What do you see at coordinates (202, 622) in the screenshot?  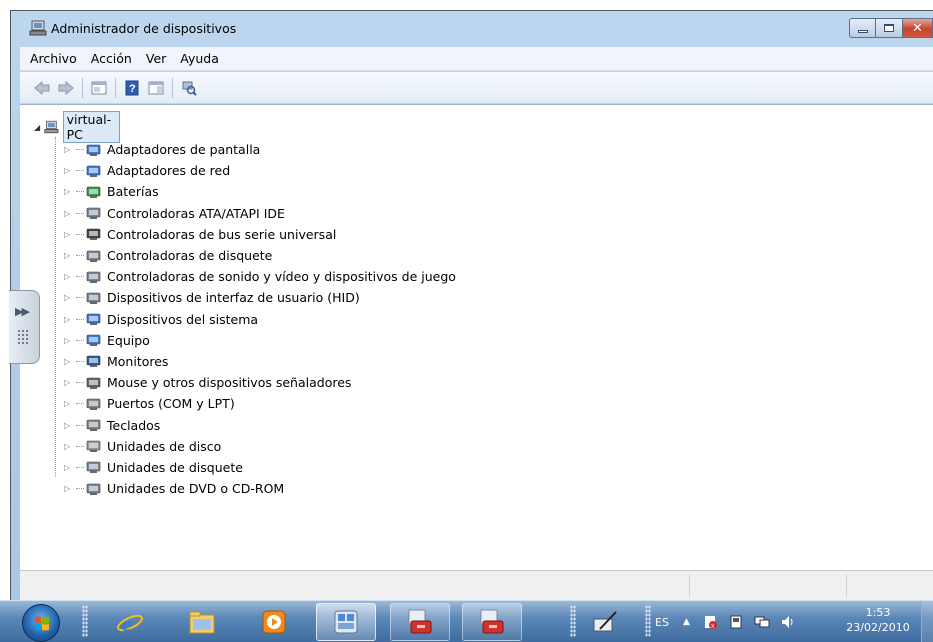 I see `taskbar-app-explorer` at bounding box center [202, 622].